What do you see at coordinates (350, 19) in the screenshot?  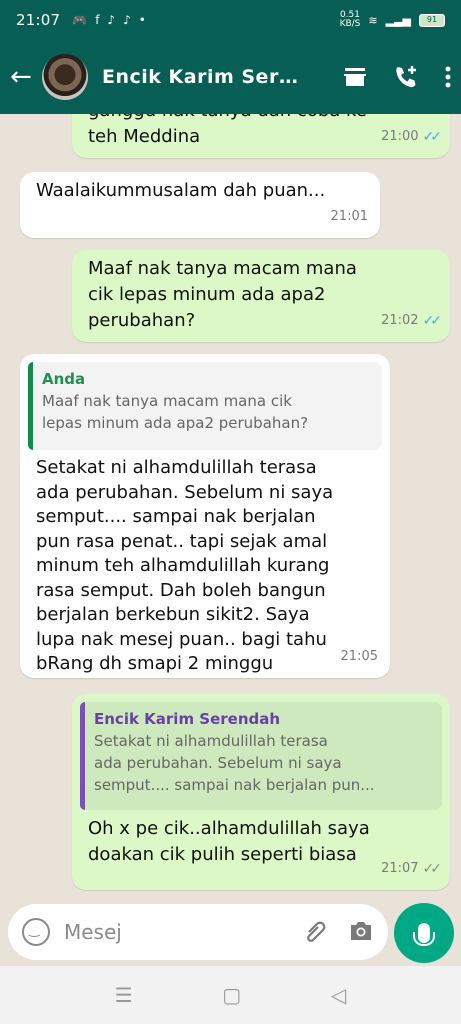 I see `network-speed: 0.51 KB/S` at bounding box center [350, 19].